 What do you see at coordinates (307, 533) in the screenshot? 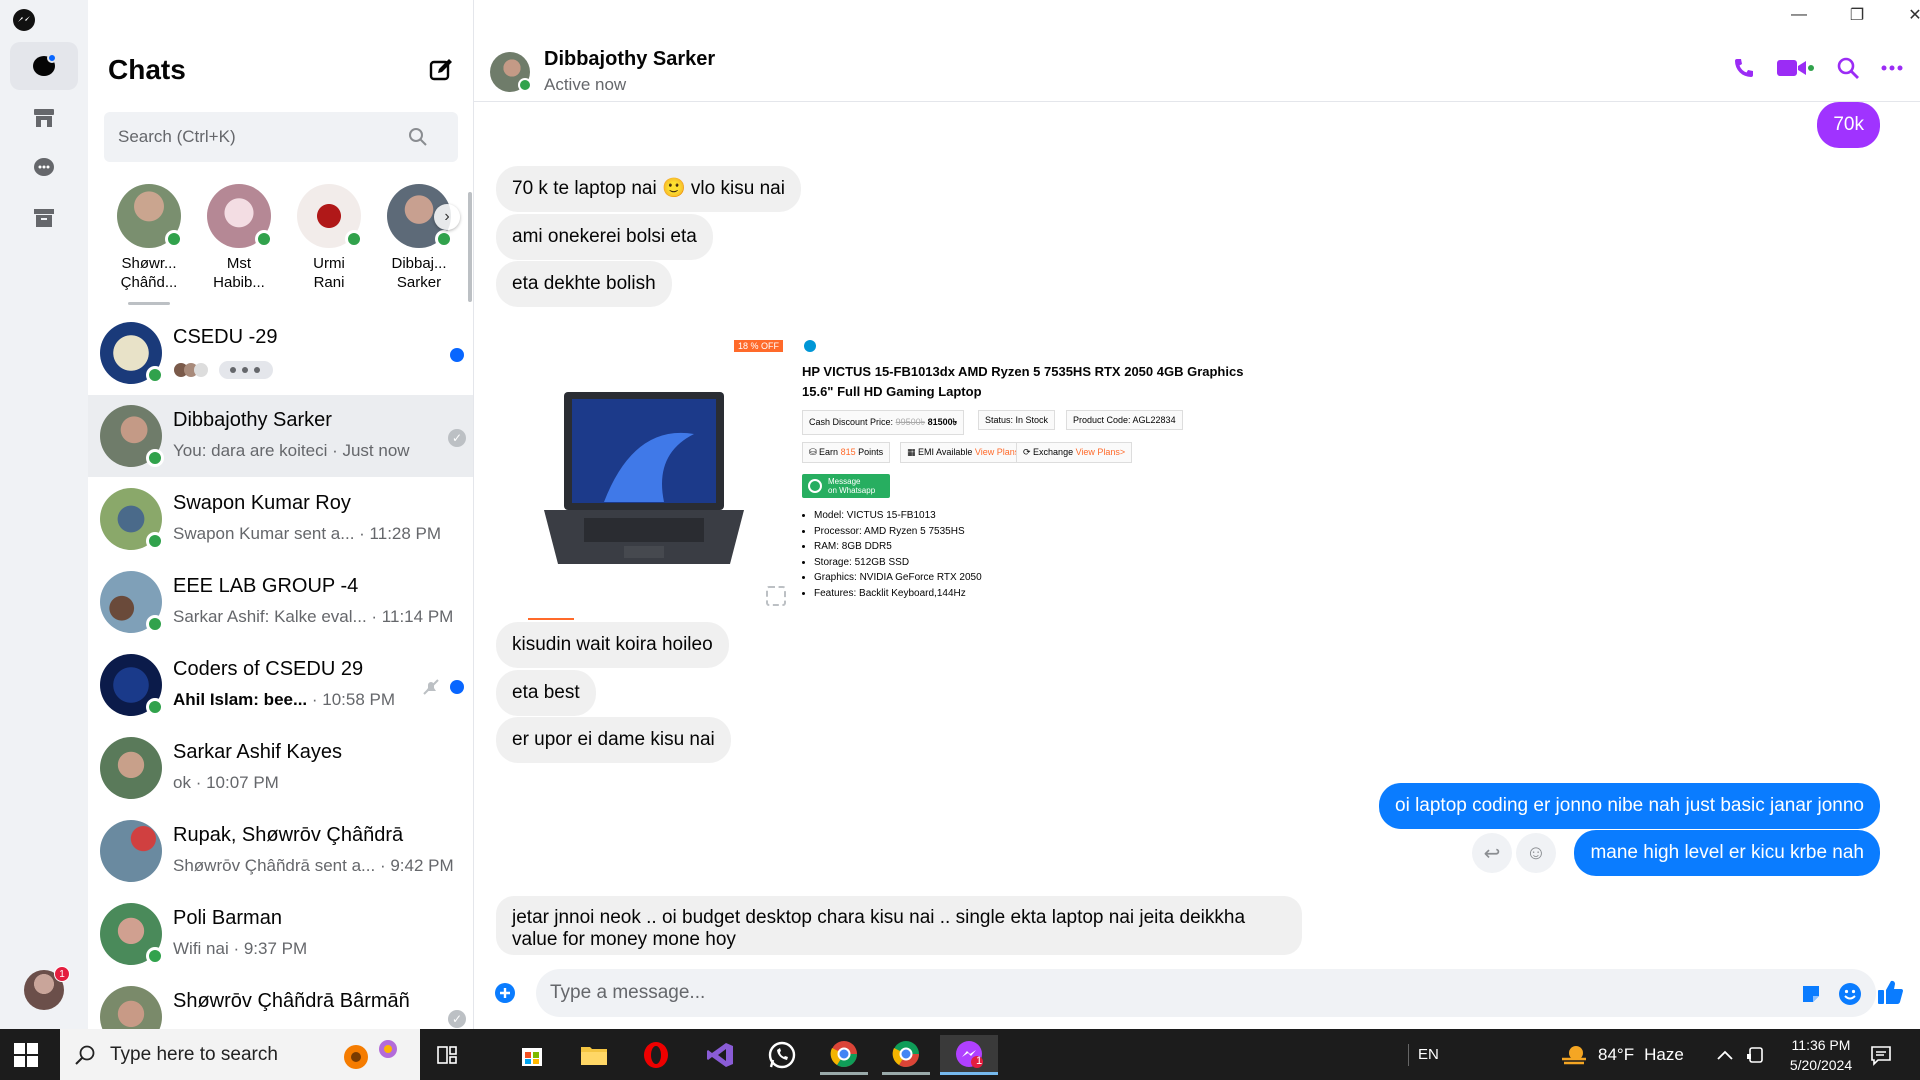
I see `conversation-preview: Swapon Kumar sent a... · 11:28 PM` at bounding box center [307, 533].